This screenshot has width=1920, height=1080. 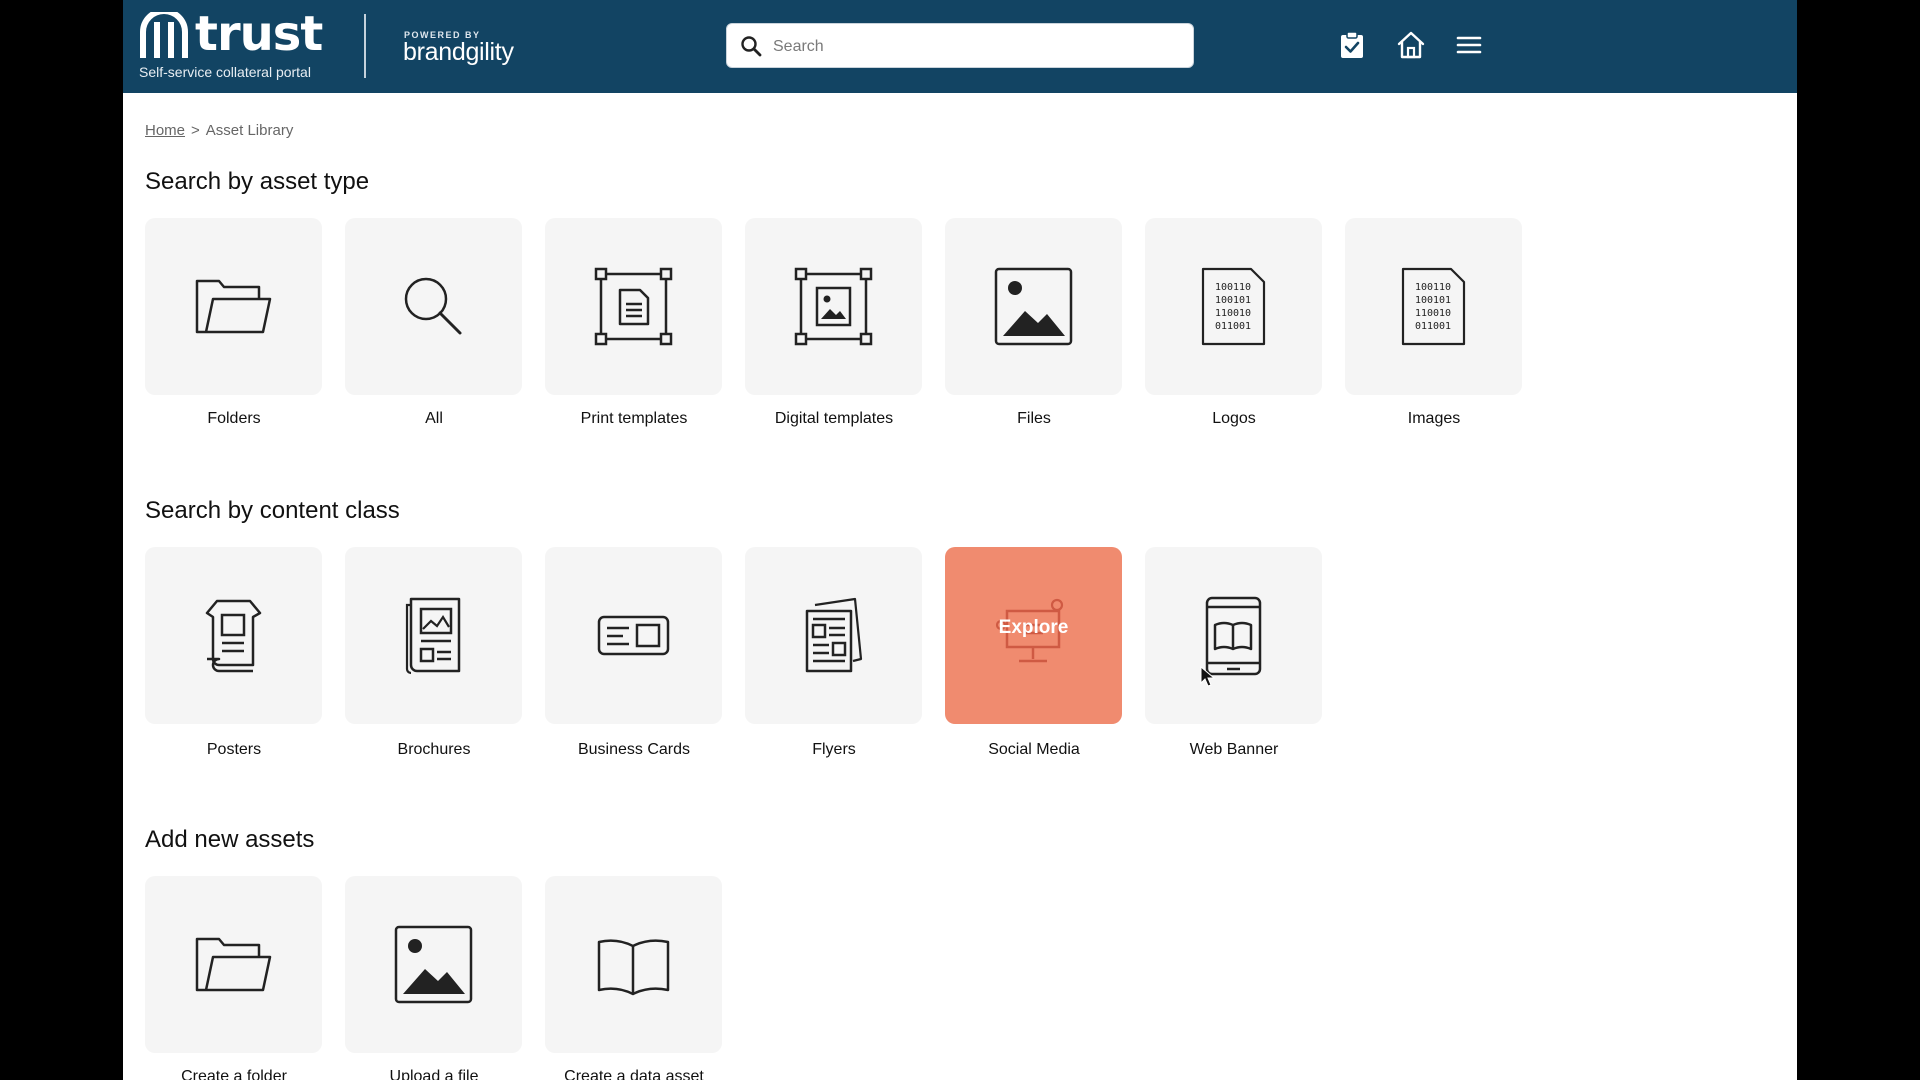 I want to click on brand-logo: trust Self-service collateral portal, so click(x=234, y=44).